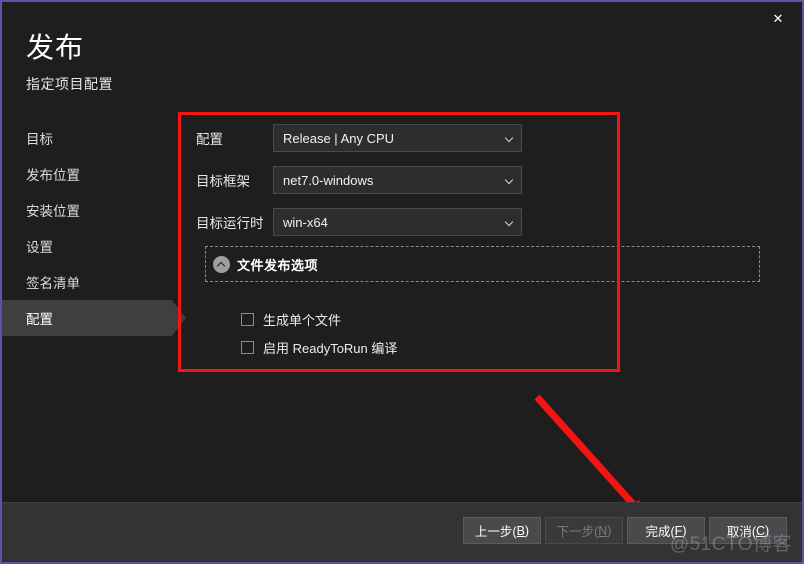  Describe the element at coordinates (741, 532) in the screenshot. I see `button-text: 取消(` at that location.